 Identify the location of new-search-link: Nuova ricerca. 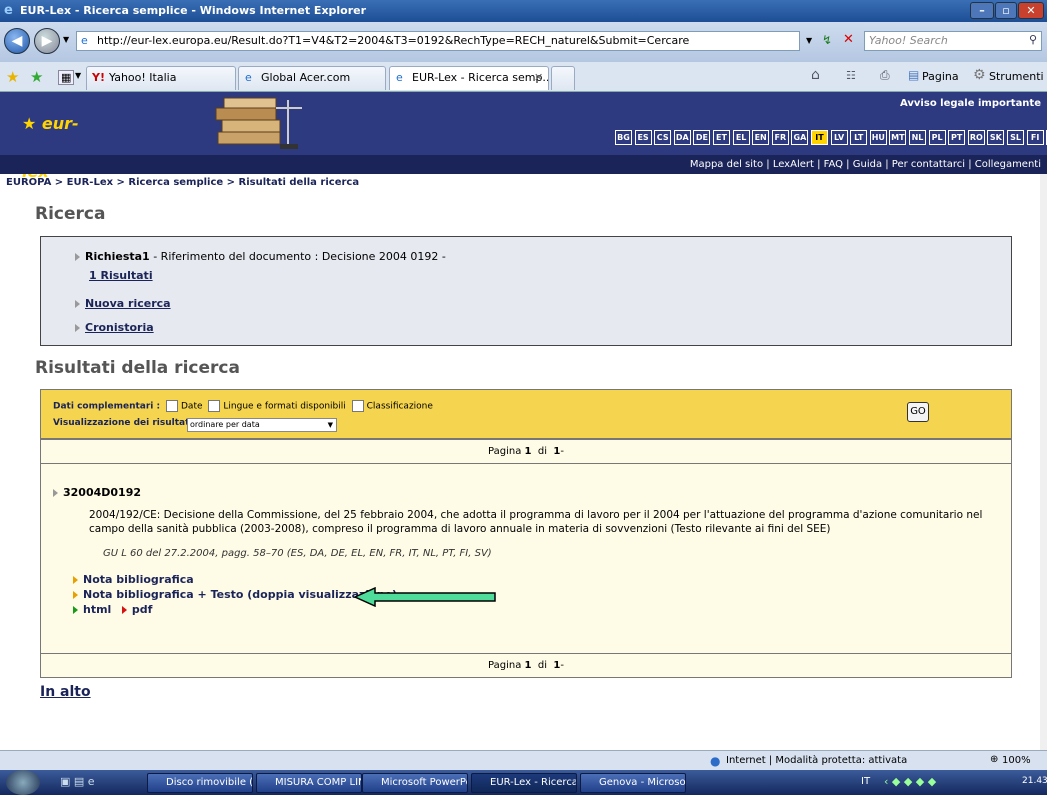
(128, 303).